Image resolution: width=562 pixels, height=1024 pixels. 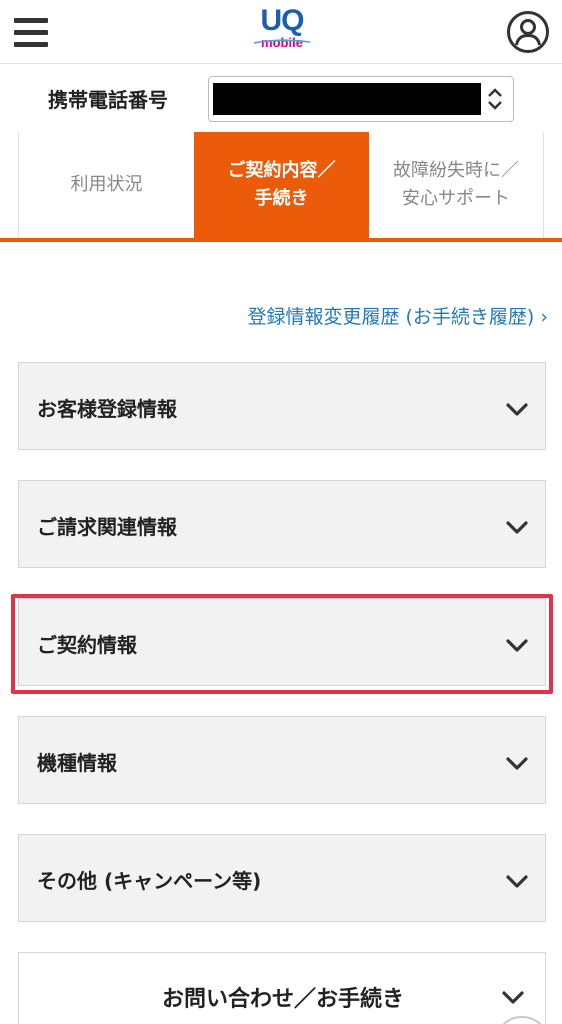 I want to click on hamburger-menu-icon, so click(x=32, y=32).